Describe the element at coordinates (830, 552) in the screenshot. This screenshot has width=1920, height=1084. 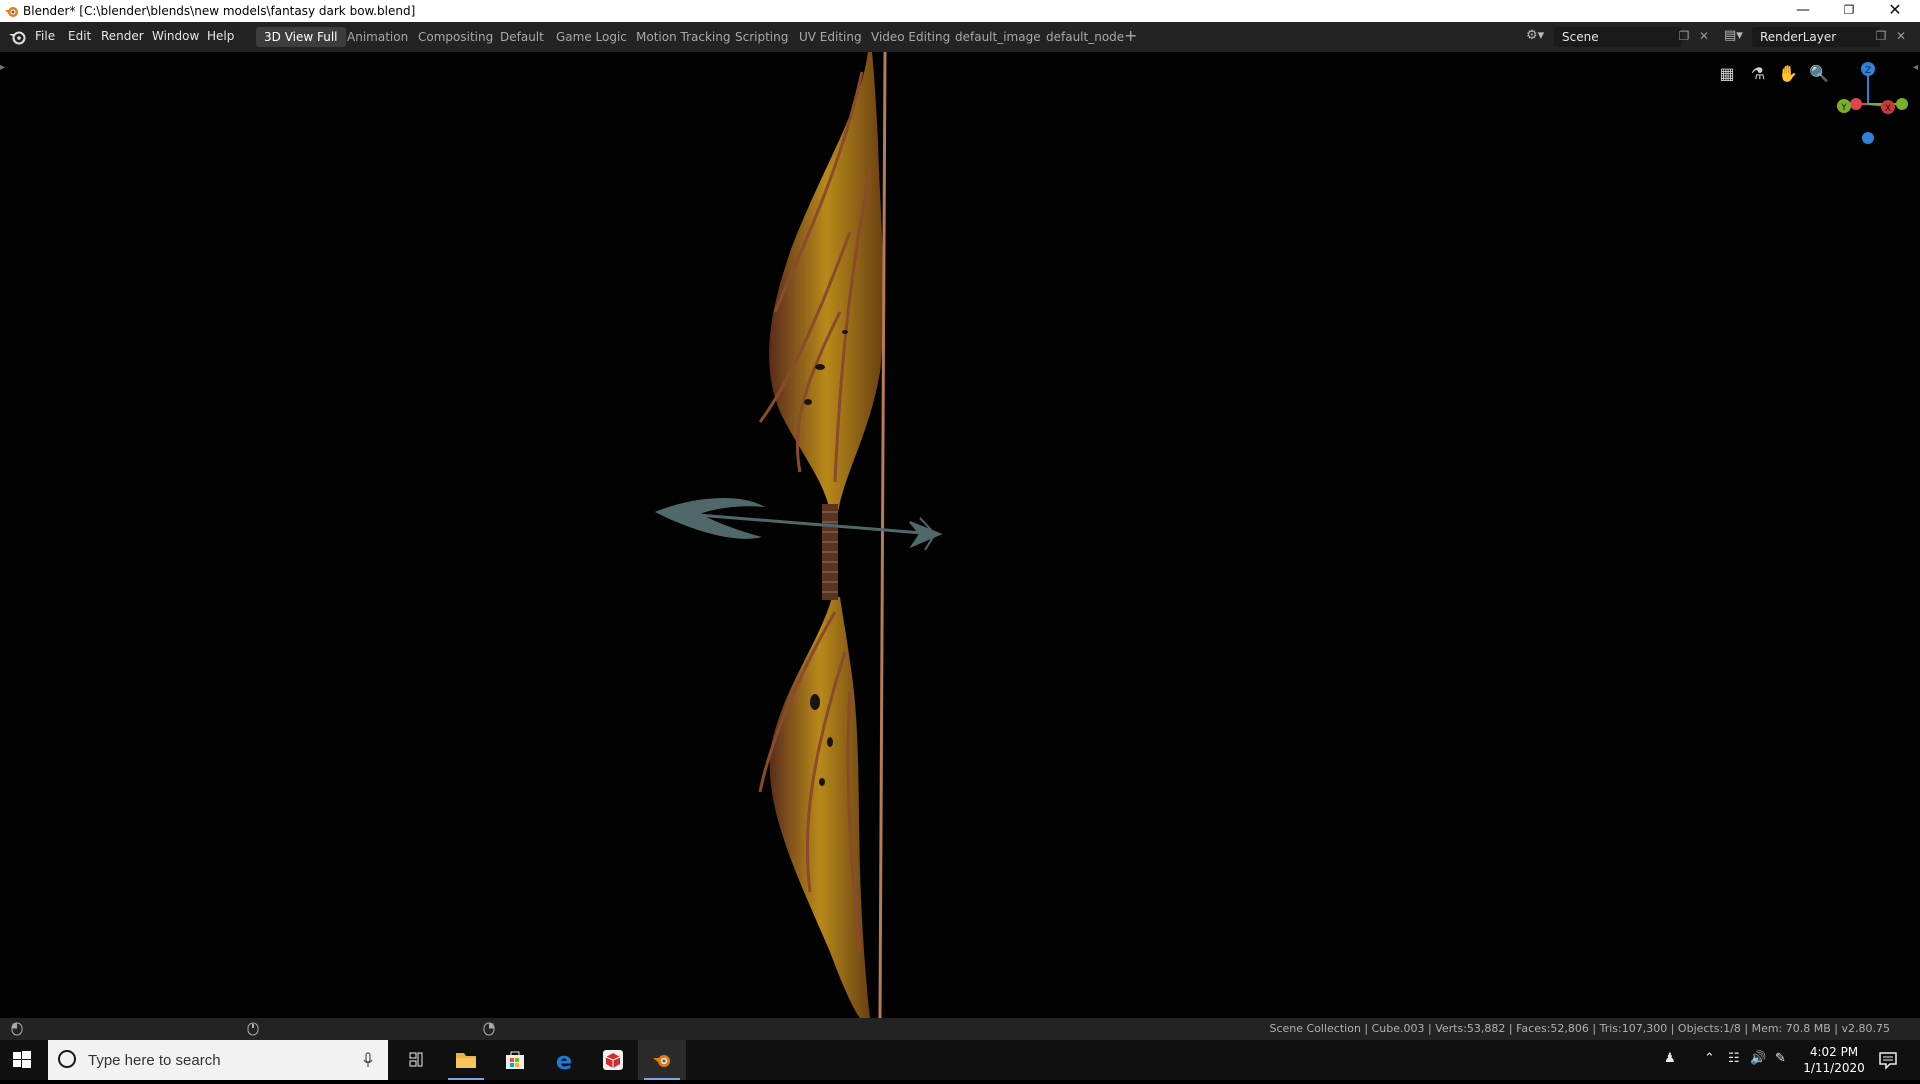
I see `bow-grip` at that location.